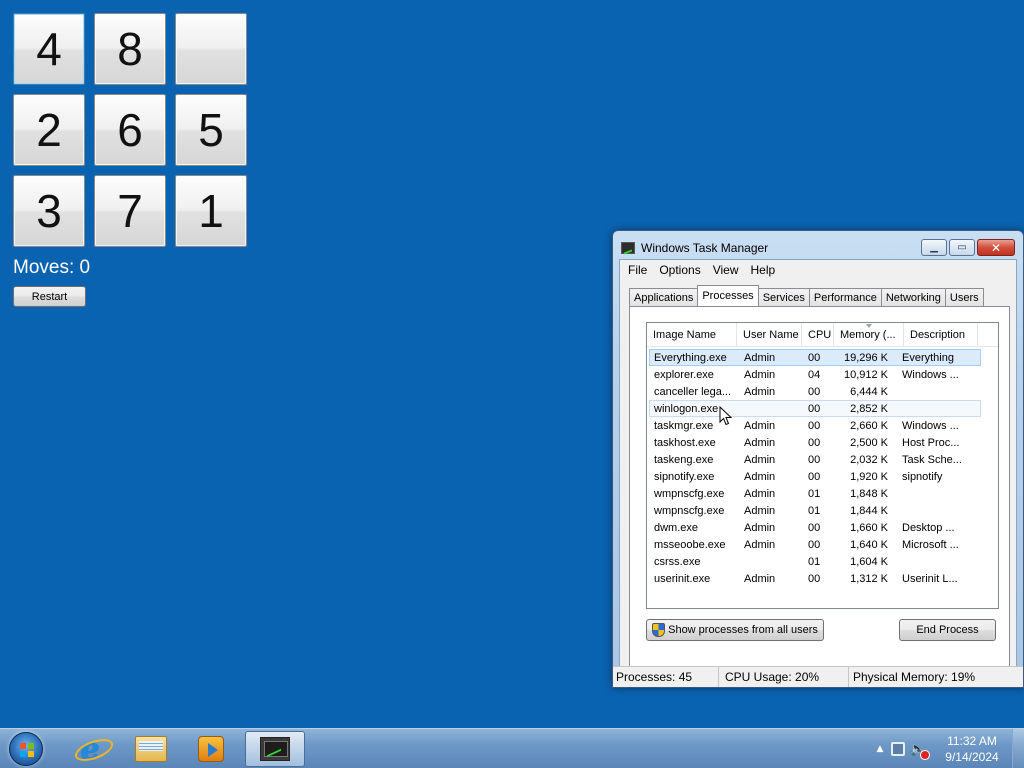 The height and width of the screenshot is (768, 1024). I want to click on status-physical-memory: Physical Memory: 19%, so click(914, 677).